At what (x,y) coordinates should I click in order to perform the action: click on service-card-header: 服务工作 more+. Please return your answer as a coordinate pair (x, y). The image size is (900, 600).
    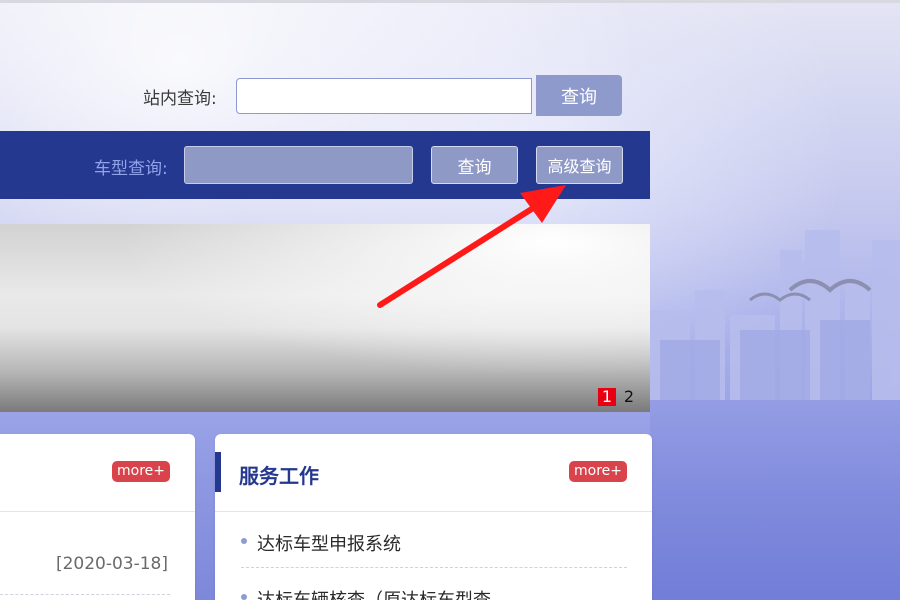
    Looking at the image, I should click on (433, 473).